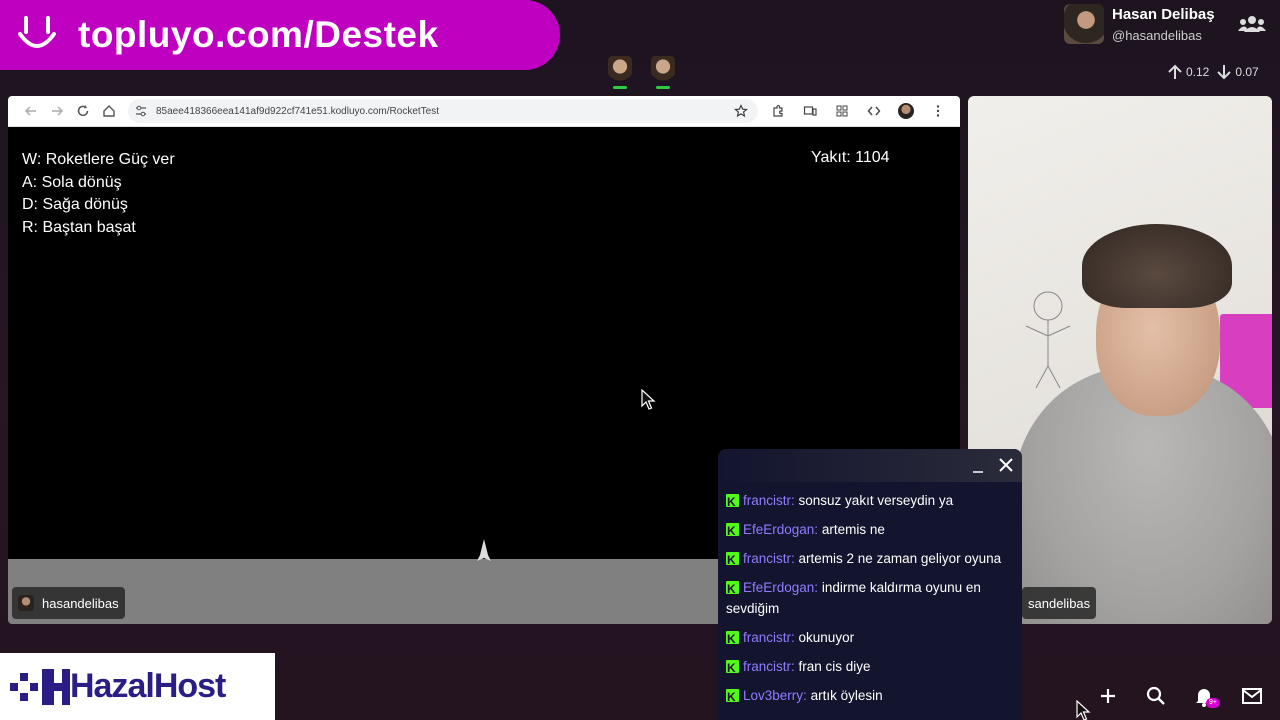 This screenshot has width=1280, height=720. Describe the element at coordinates (80, 603) in the screenshot. I see `screen-share-name: hasandelibas` at that location.